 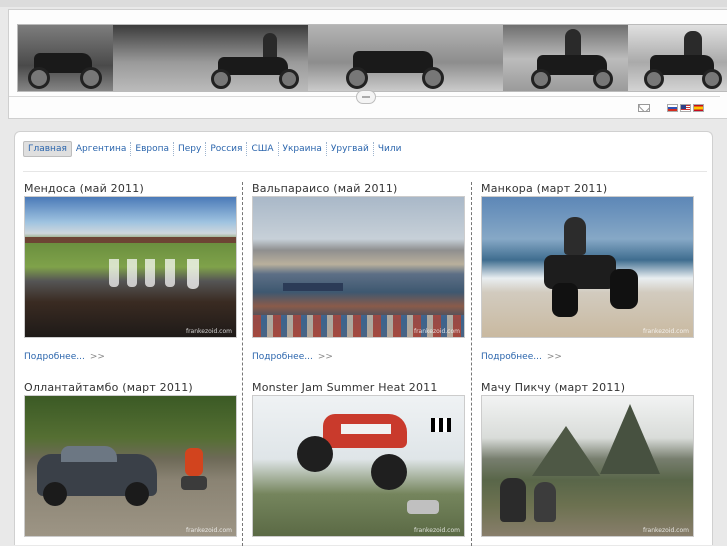 I want to click on photo-mancora: frankezoid.com, so click(x=587, y=267).